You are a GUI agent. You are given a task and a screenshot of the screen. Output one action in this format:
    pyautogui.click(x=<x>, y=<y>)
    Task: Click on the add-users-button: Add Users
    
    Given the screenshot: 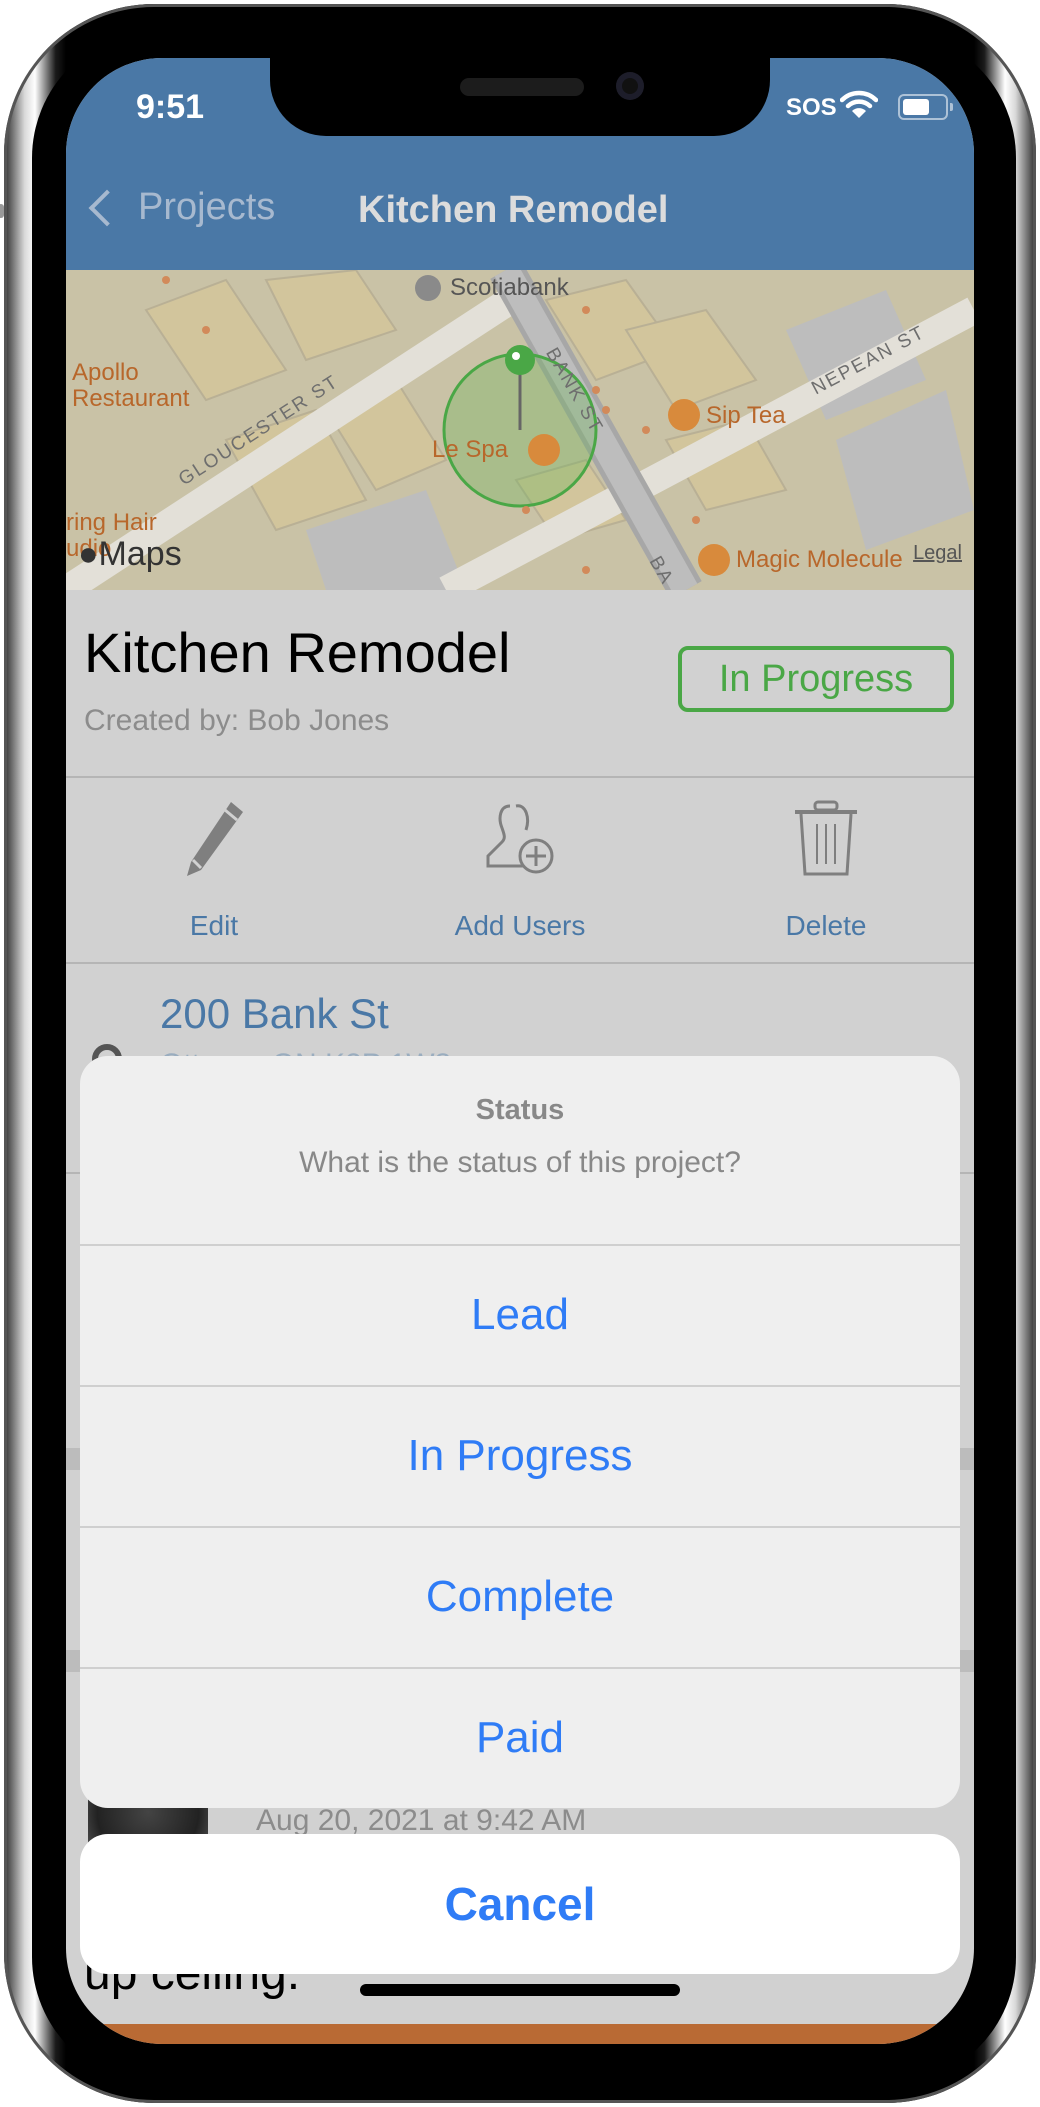 What is the action you would take?
    pyautogui.click(x=520, y=871)
    